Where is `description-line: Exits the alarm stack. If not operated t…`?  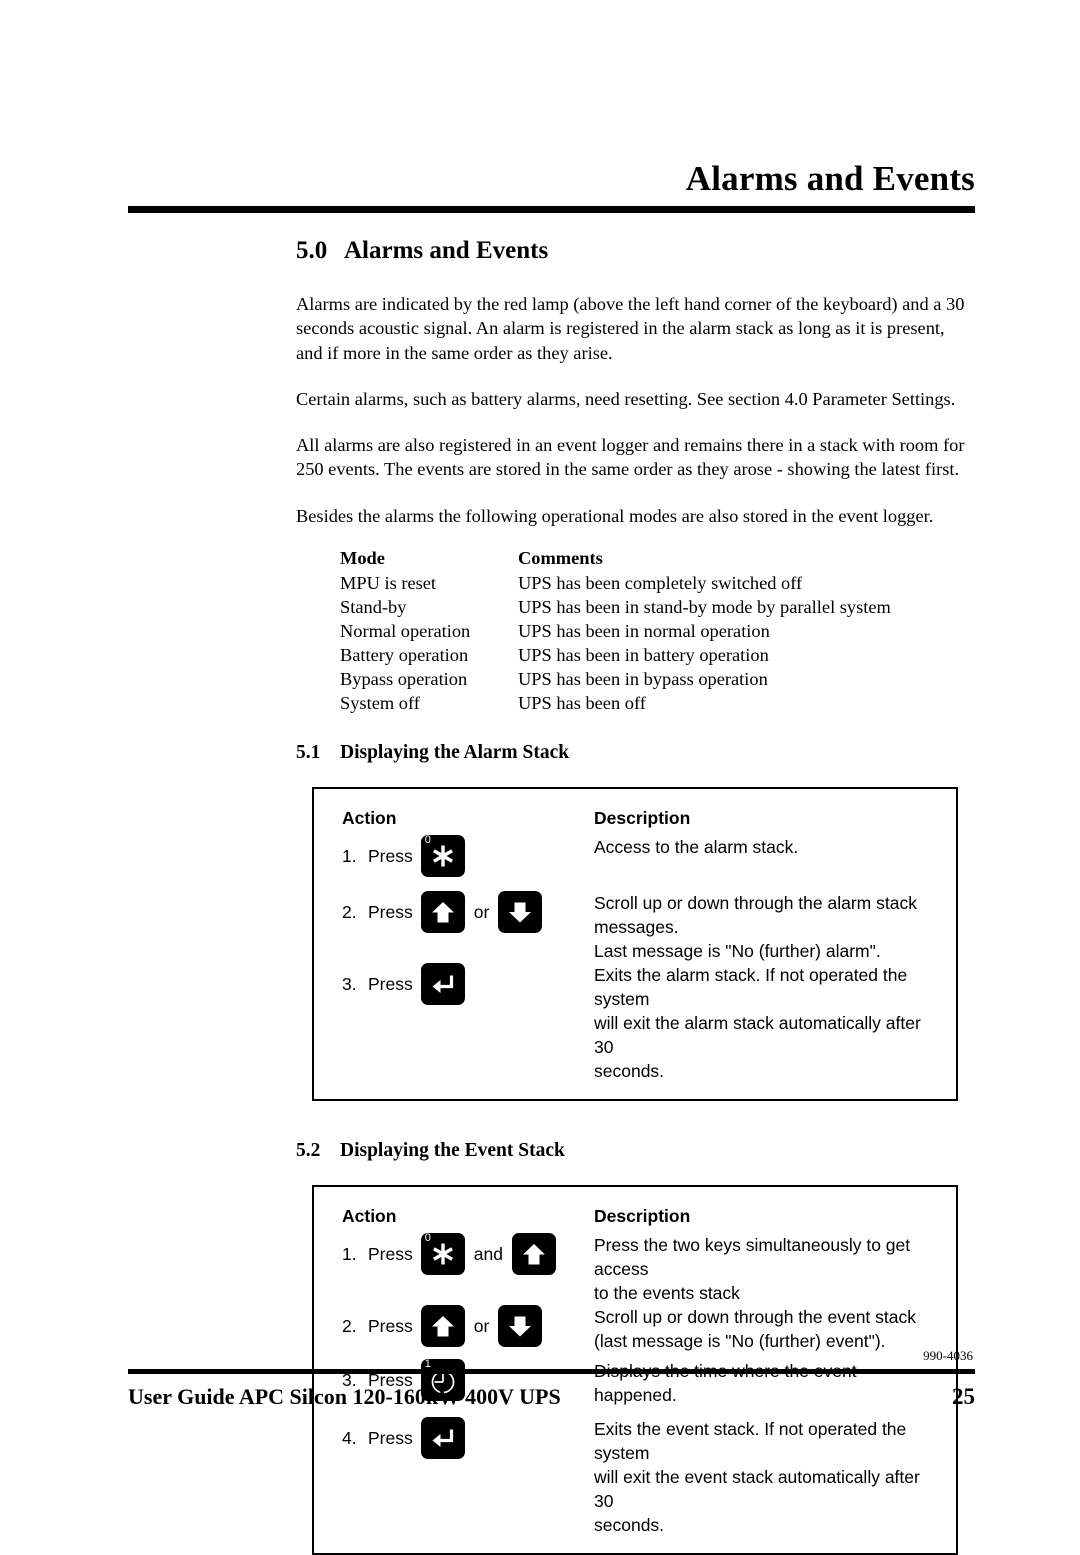 description-line: Exits the alarm stack. If not operated t… is located at coordinates (751, 987).